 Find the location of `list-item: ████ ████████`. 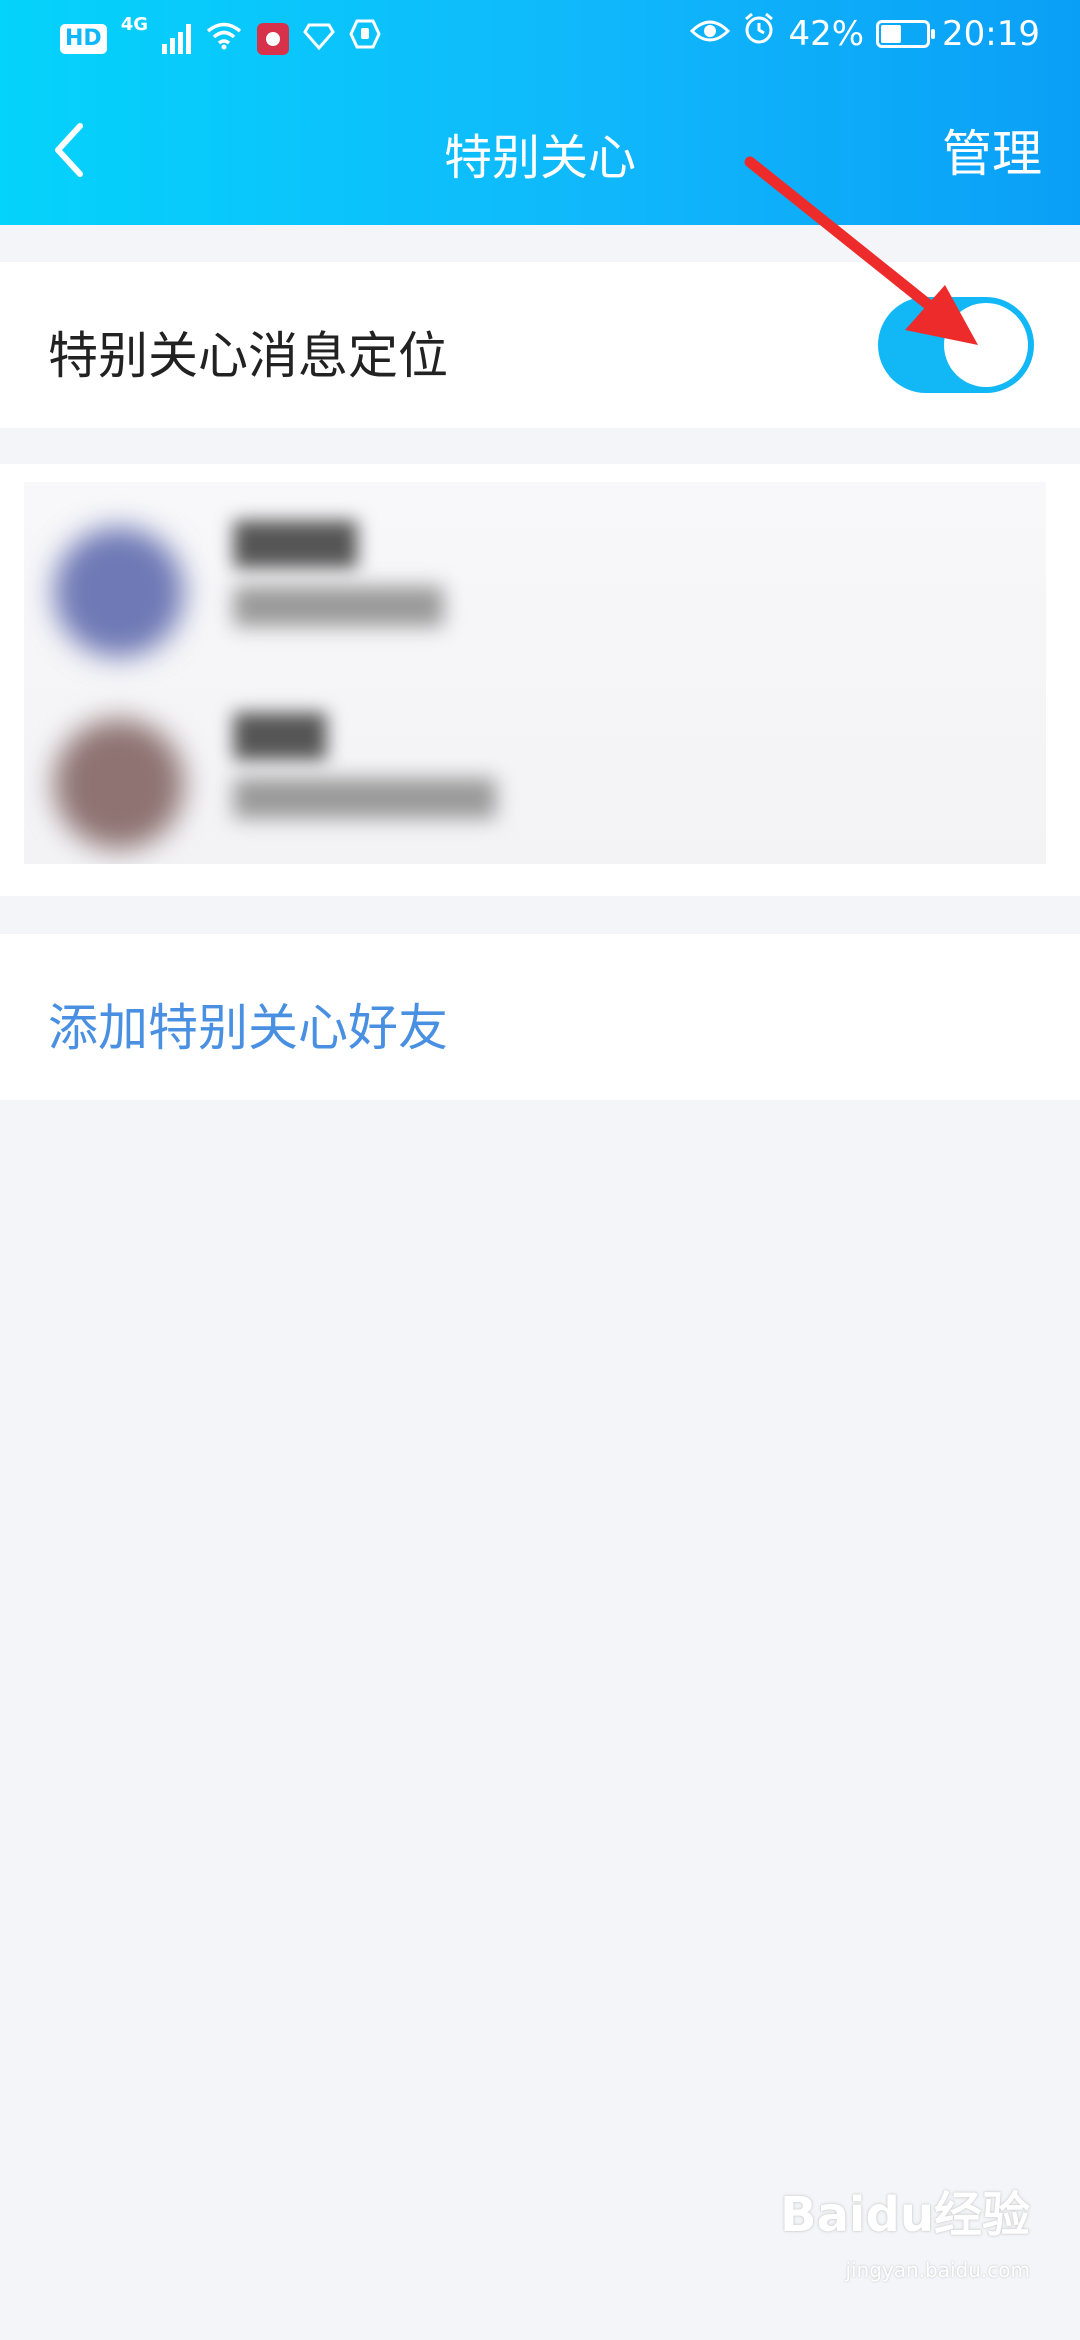

list-item: ████ ████████ is located at coordinates (535, 577).